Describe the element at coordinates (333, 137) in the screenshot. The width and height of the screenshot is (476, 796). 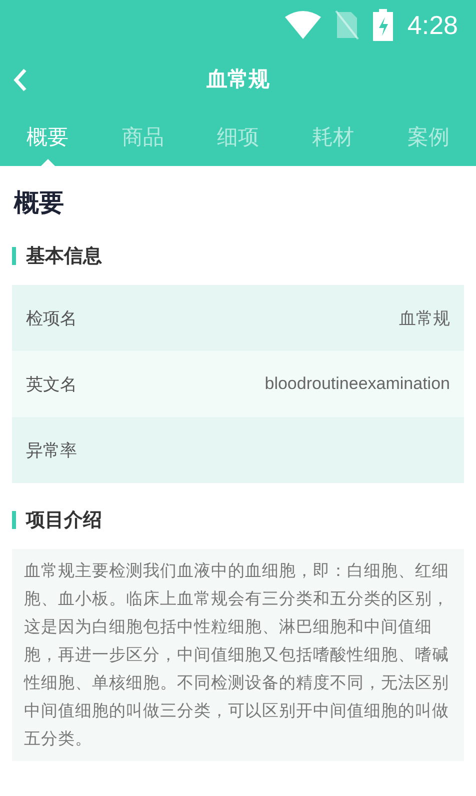
I see `tab: 耗材` at that location.